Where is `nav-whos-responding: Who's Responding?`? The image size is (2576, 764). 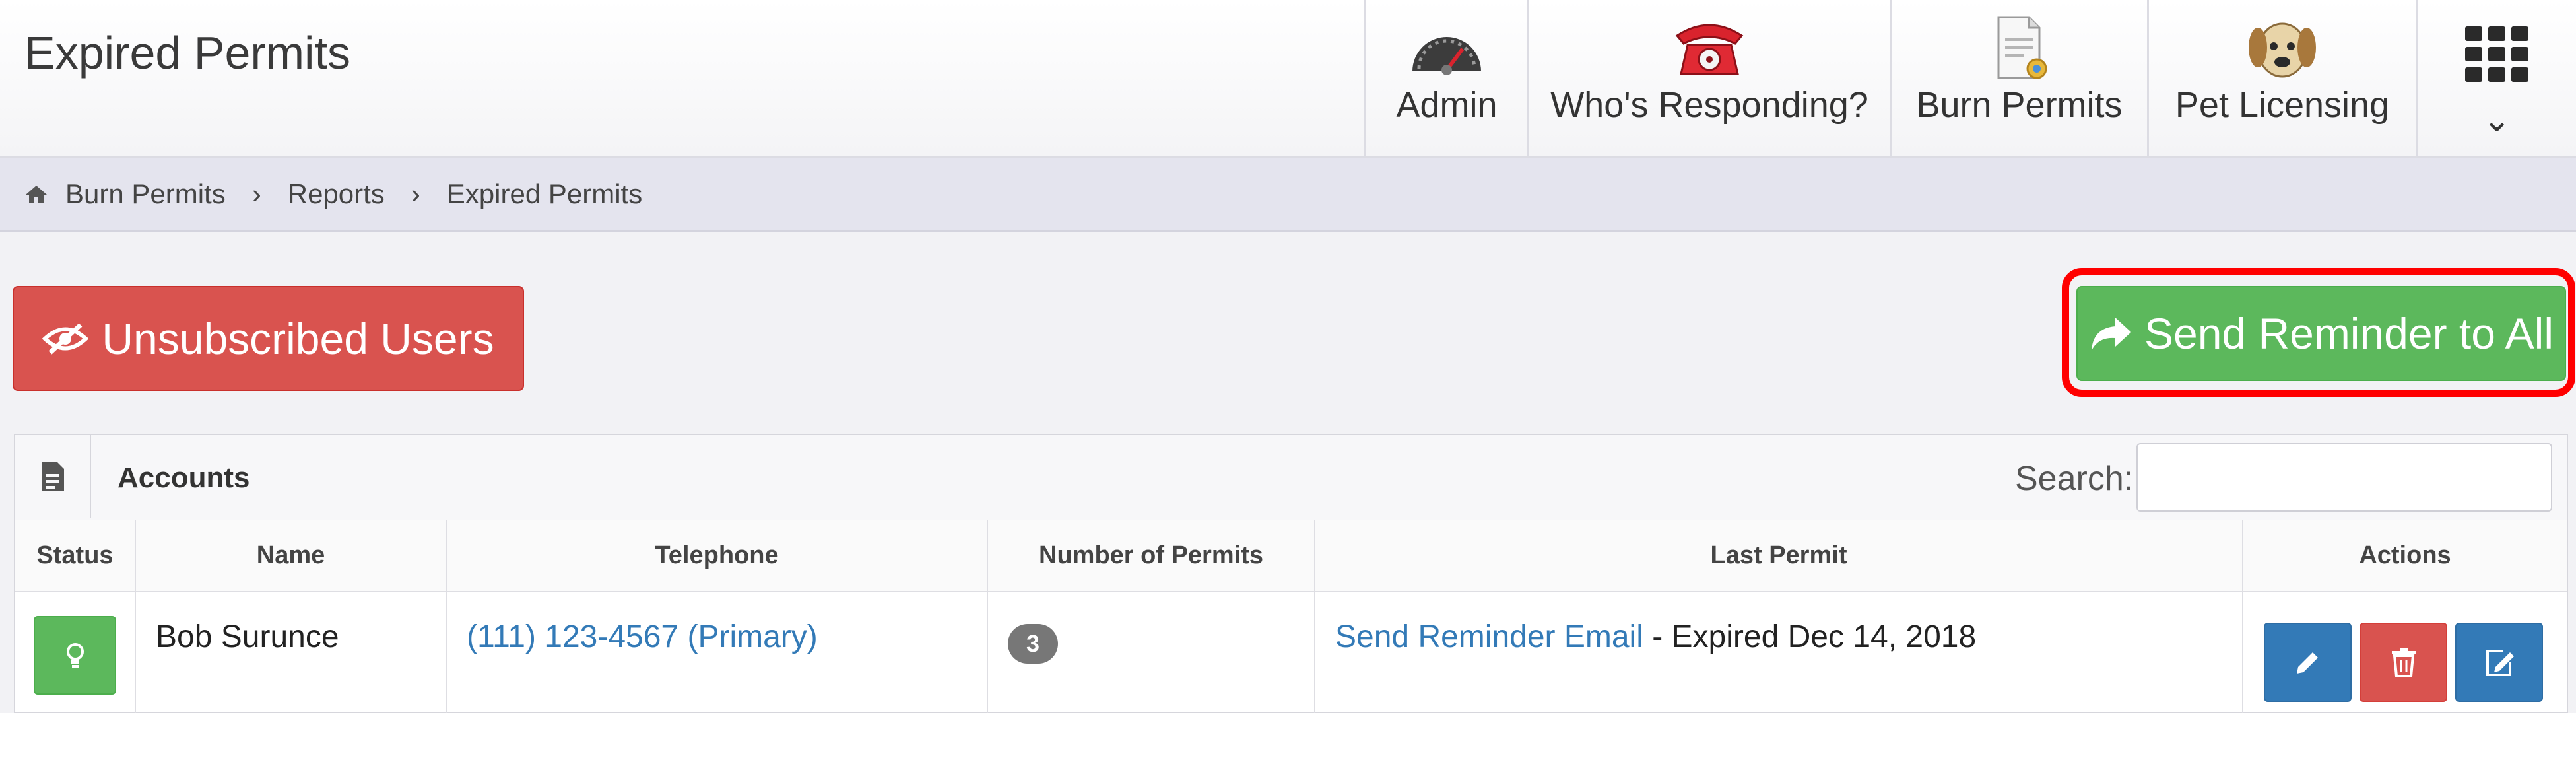
nav-whos-responding: Who's Responding? is located at coordinates (1708, 78).